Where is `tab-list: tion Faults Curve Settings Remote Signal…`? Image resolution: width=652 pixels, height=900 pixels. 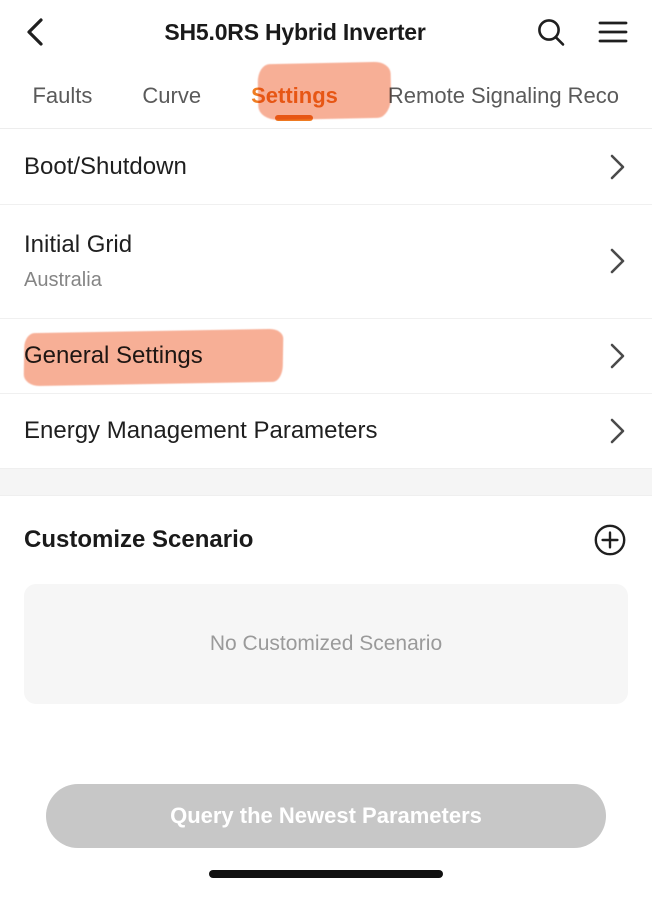 tab-list: tion Faults Curve Settings Remote Signal… is located at coordinates (322, 96).